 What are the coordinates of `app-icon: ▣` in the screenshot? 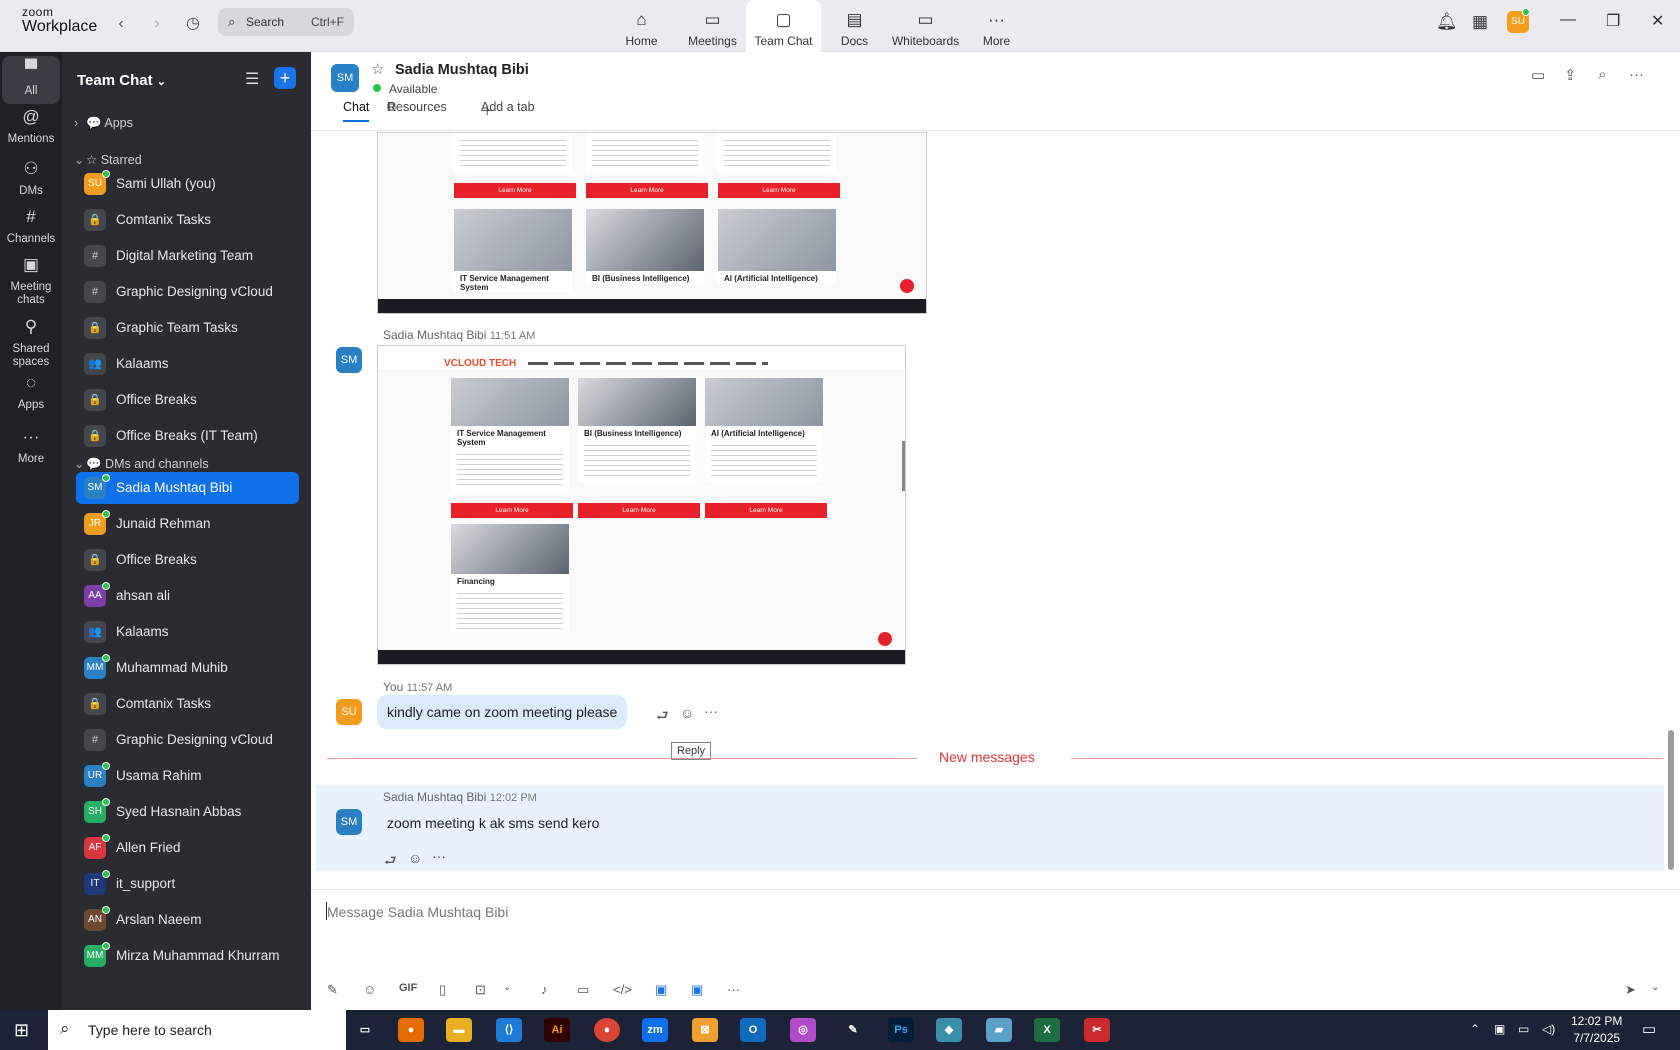 It's located at (661, 990).